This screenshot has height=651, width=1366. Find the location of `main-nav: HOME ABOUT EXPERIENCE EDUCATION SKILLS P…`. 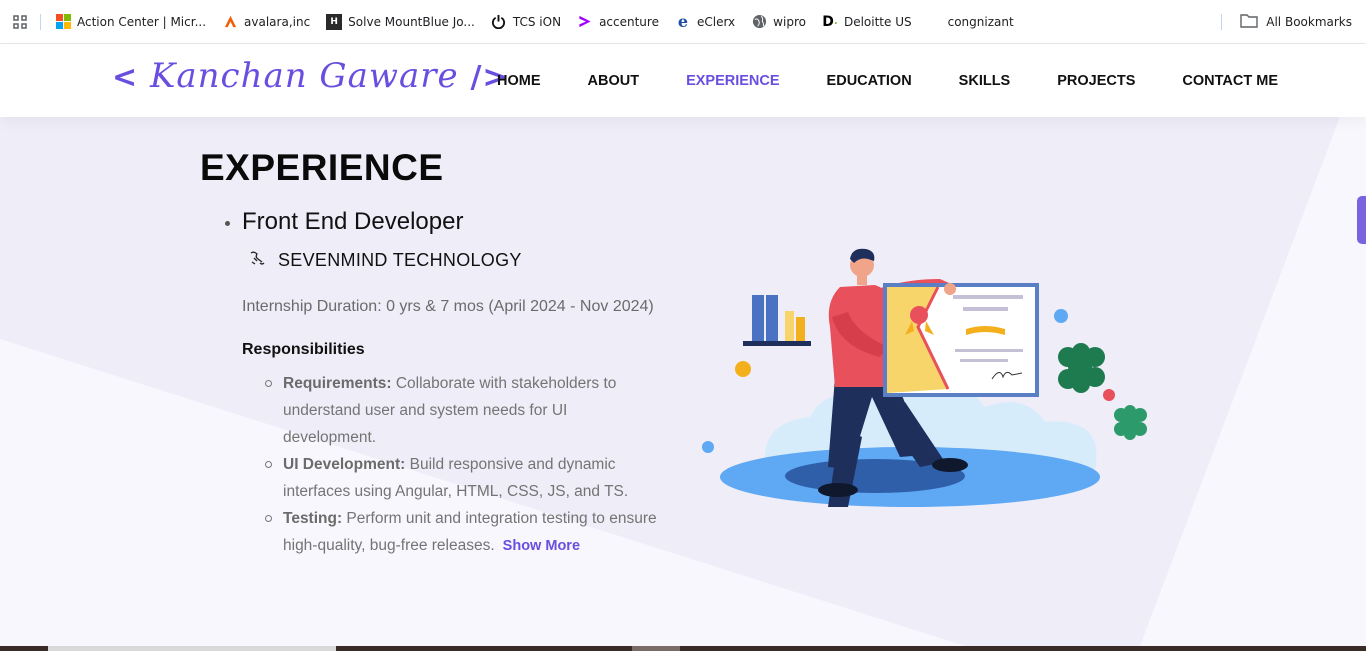

main-nav: HOME ABOUT EXPERIENCE EDUCATION SKILLS P… is located at coordinates (887, 80).